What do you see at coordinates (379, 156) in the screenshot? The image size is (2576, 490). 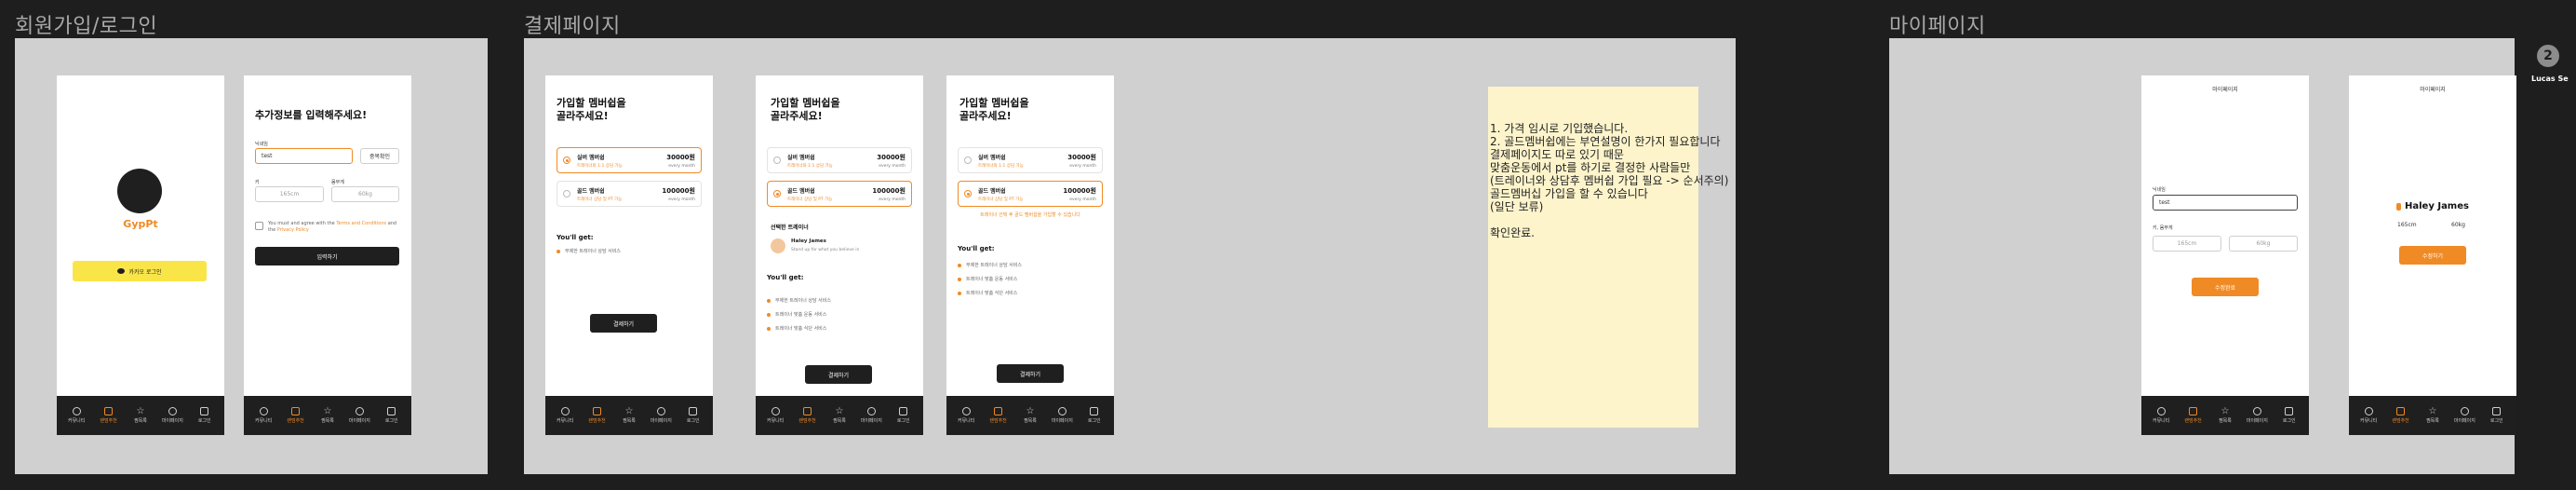 I see `nickname-check-button: 중복확인` at bounding box center [379, 156].